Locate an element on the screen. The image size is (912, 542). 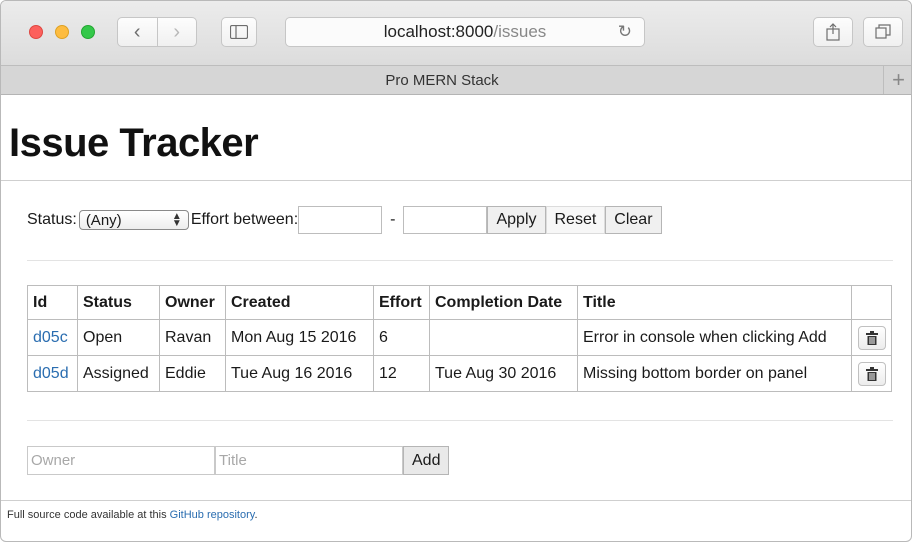
add-form-divider is located at coordinates (460, 420).